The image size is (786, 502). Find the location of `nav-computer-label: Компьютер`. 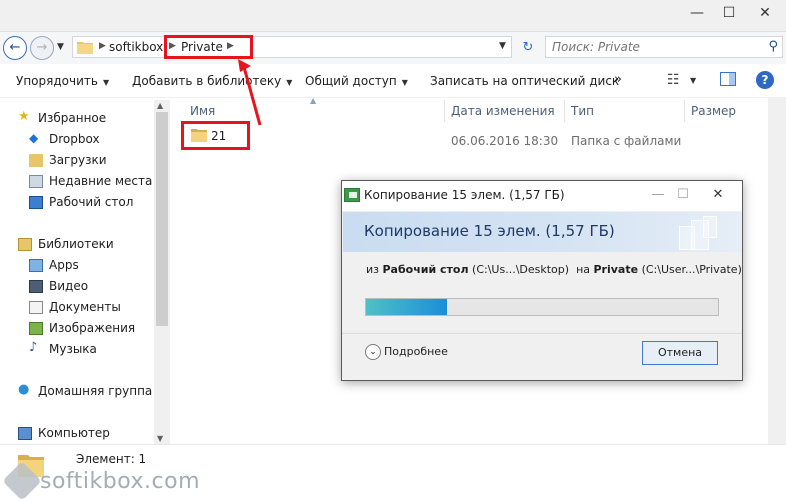

nav-computer-label: Компьютер is located at coordinates (74, 433).